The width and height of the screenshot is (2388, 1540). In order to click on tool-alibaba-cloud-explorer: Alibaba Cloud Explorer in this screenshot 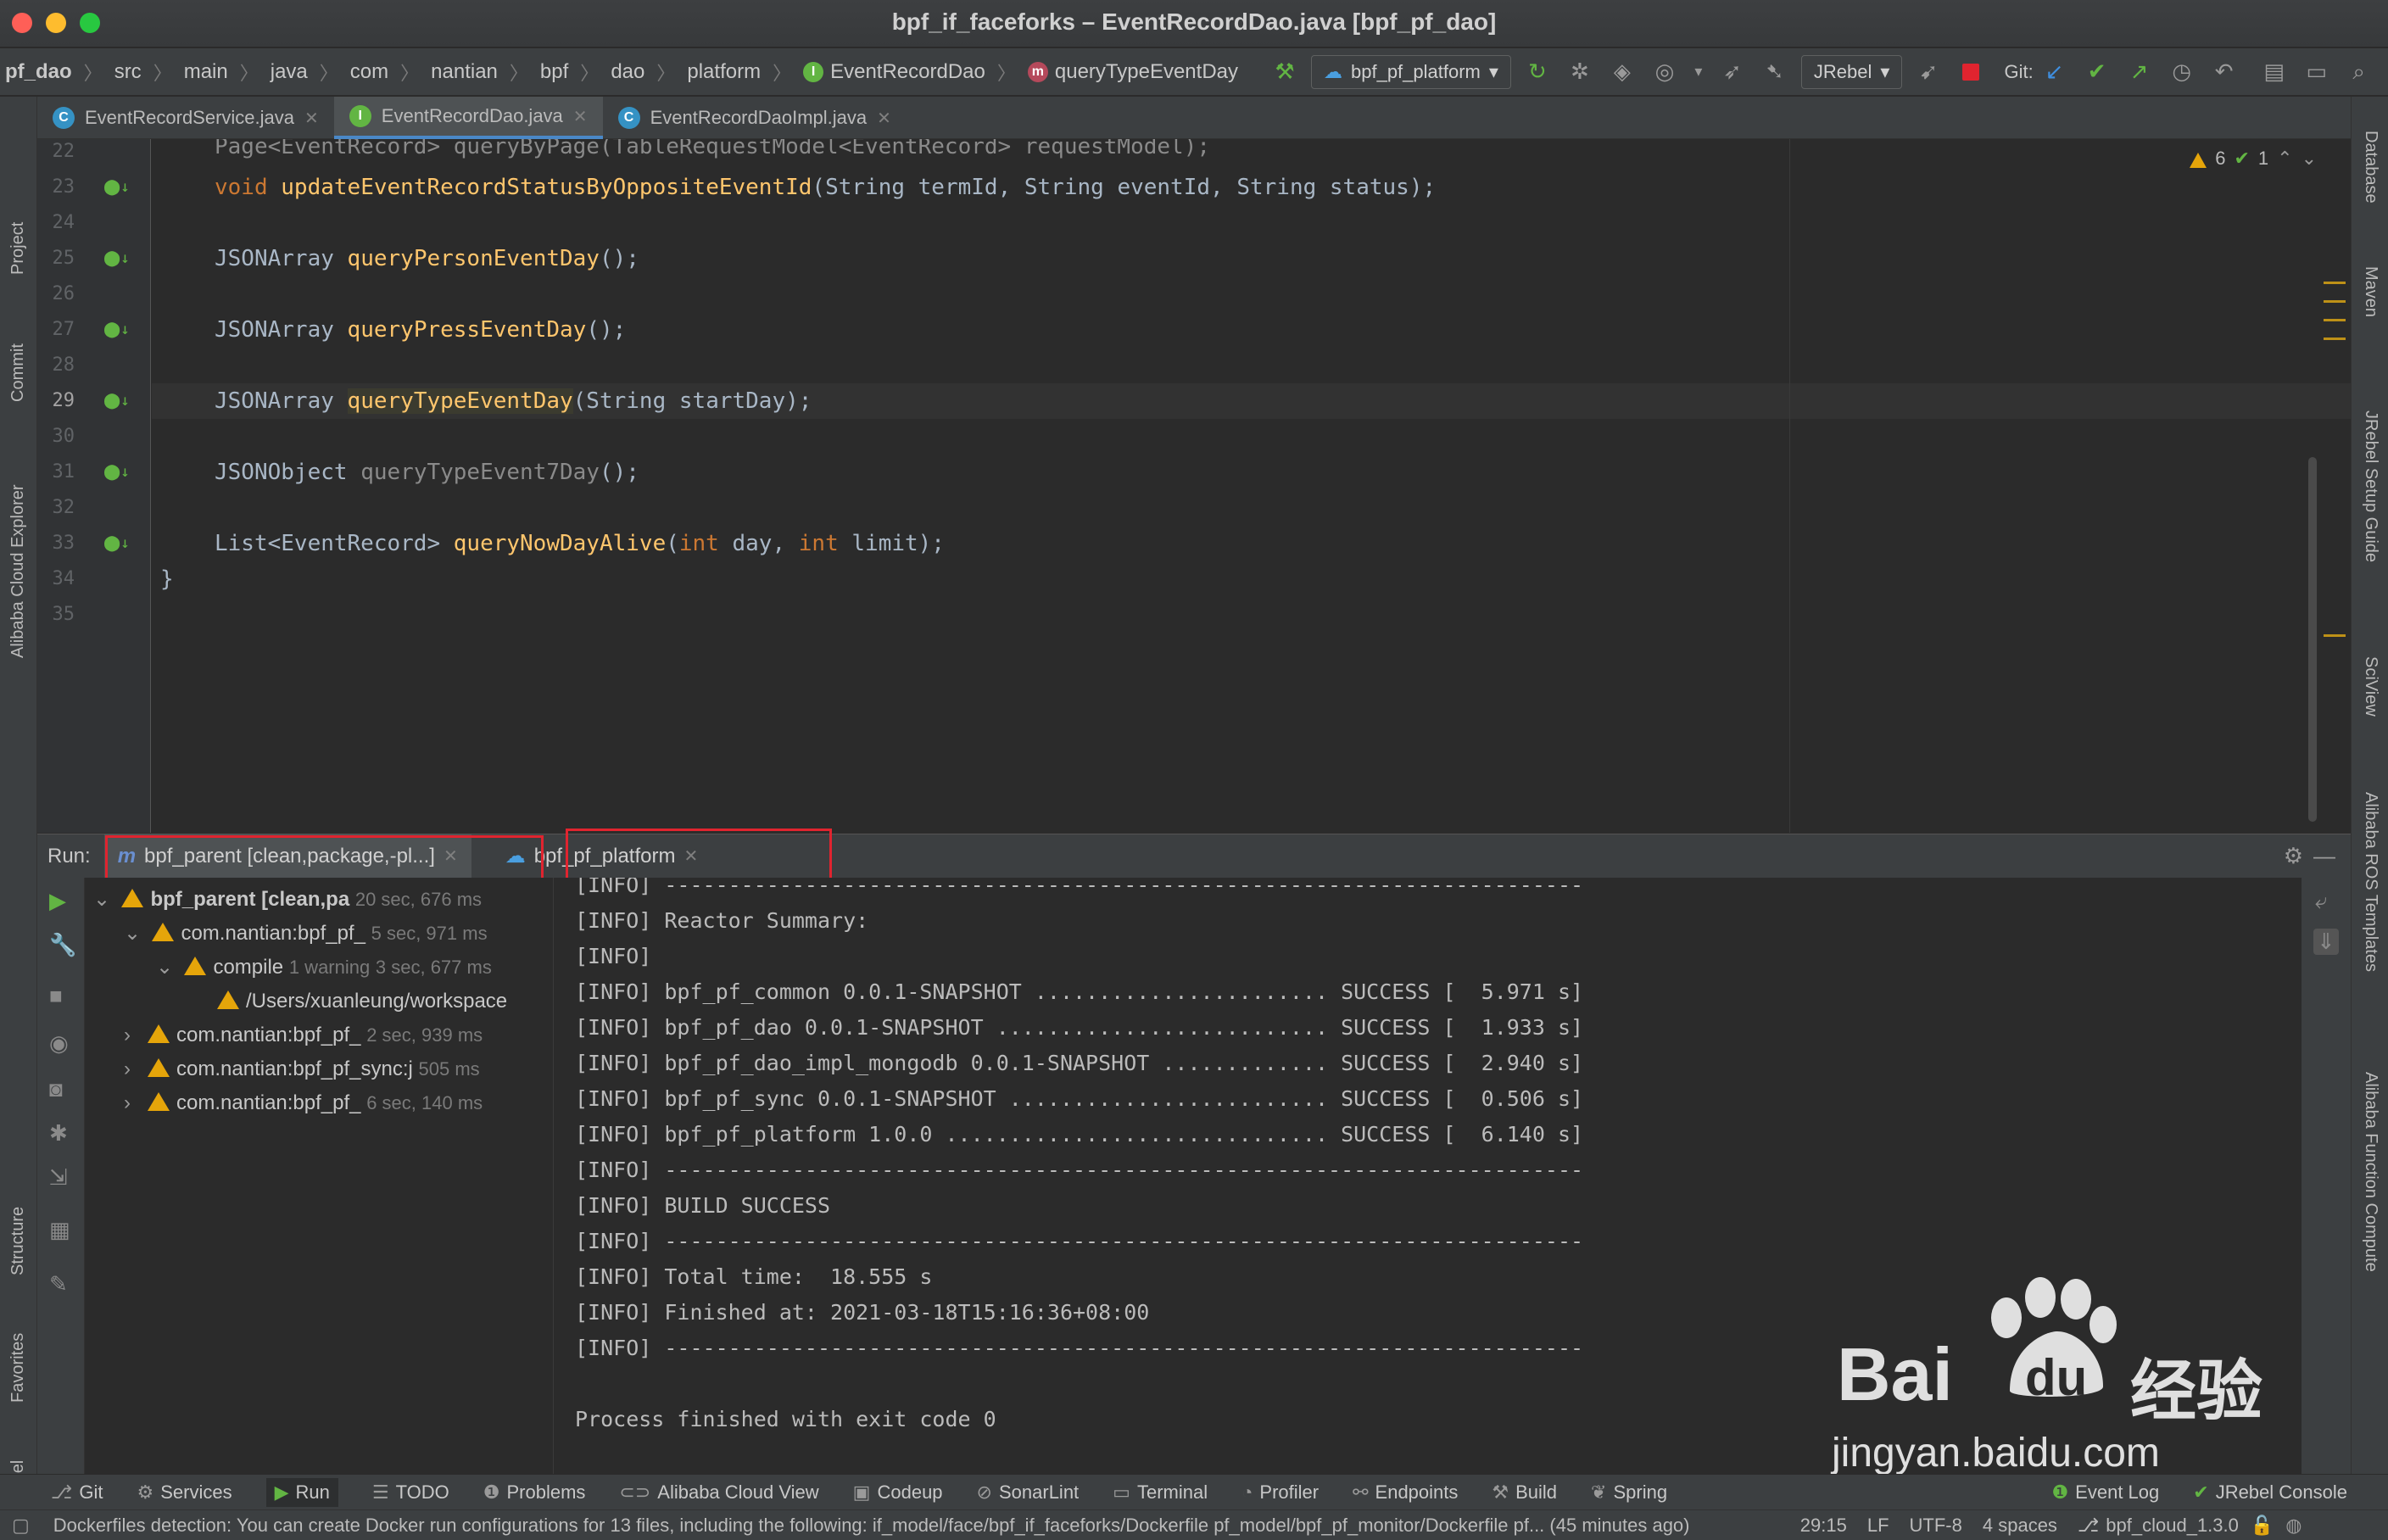, I will do `click(18, 571)`.